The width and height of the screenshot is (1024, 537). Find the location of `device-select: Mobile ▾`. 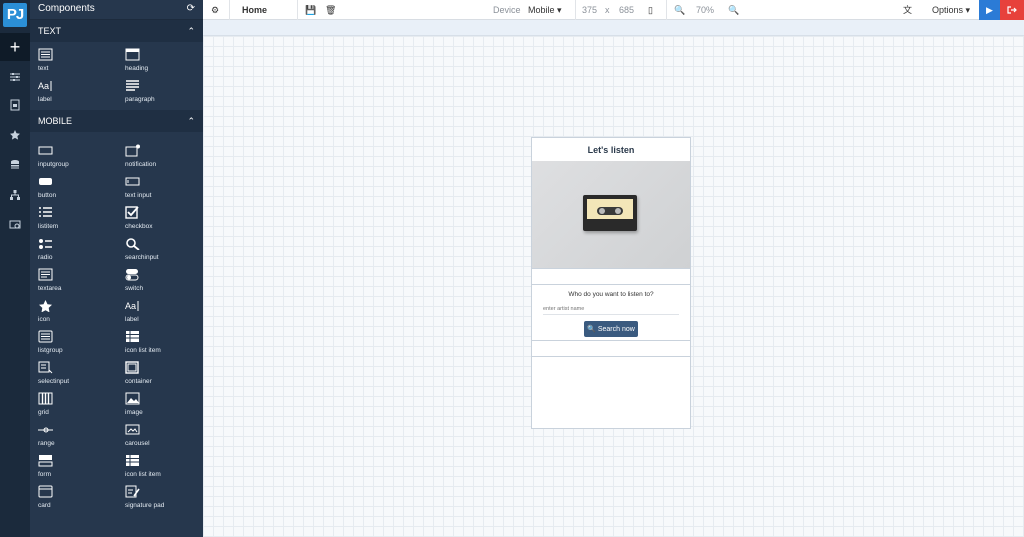

device-select: Mobile ▾ is located at coordinates (545, 10).